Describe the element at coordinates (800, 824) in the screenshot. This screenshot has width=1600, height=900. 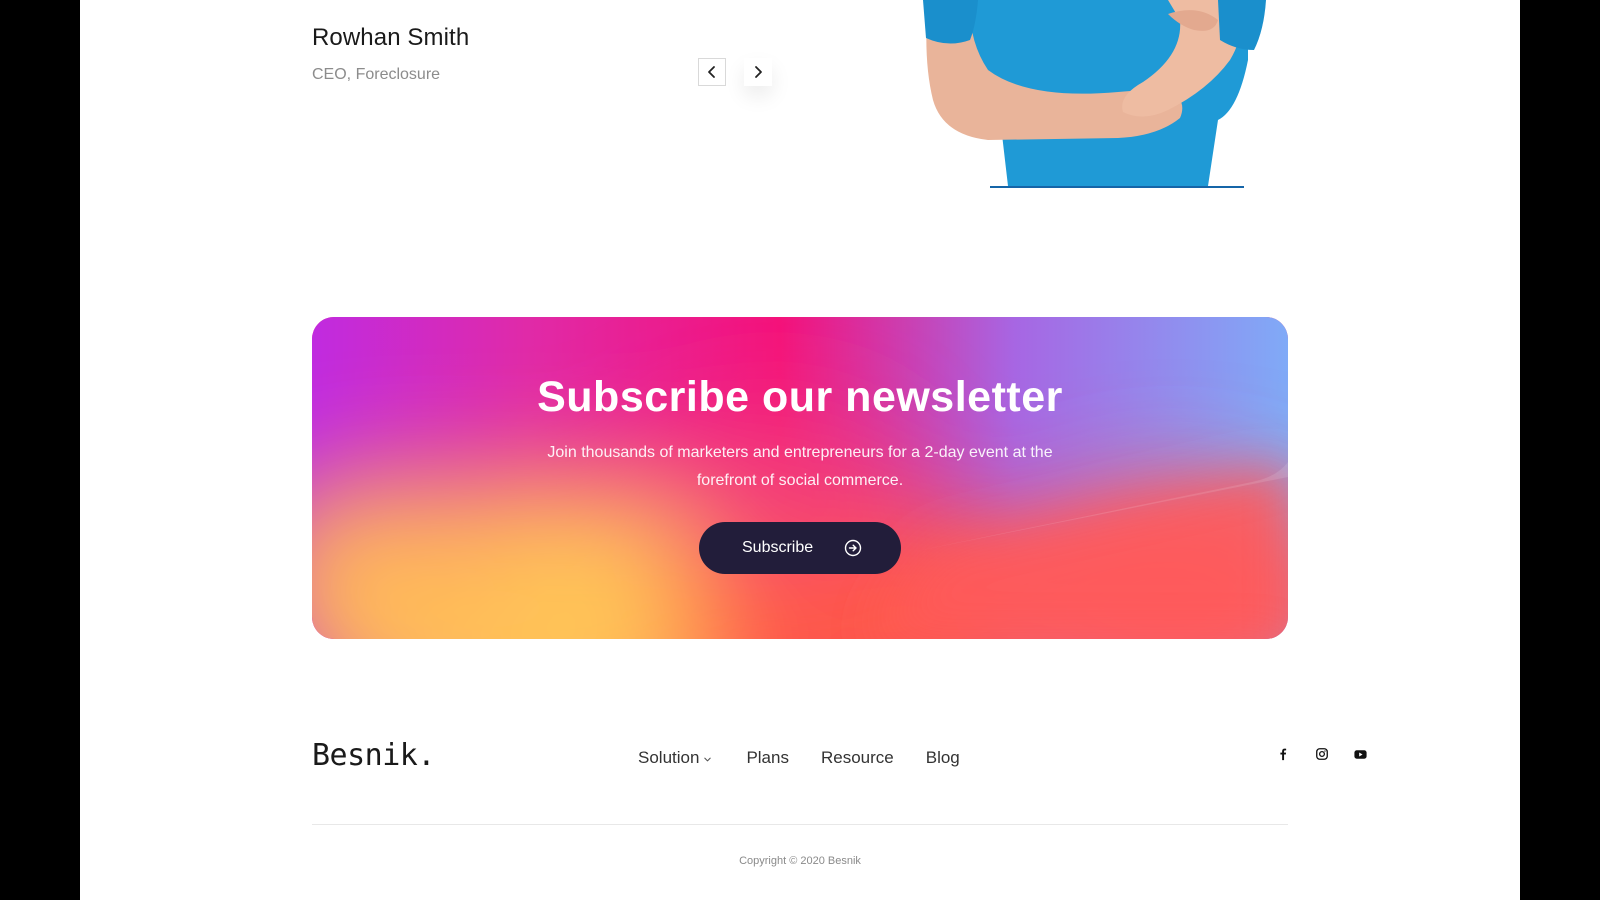
I see `footer-divider` at that location.